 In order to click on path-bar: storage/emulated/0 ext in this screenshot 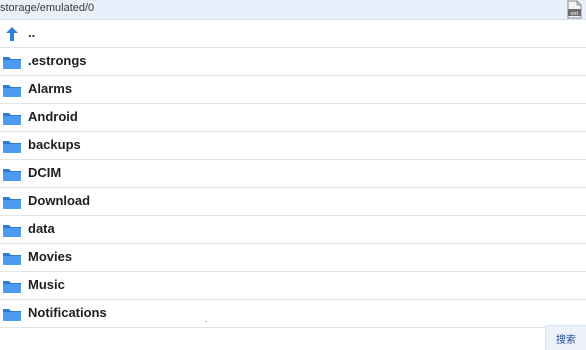, I will do `click(293, 10)`.